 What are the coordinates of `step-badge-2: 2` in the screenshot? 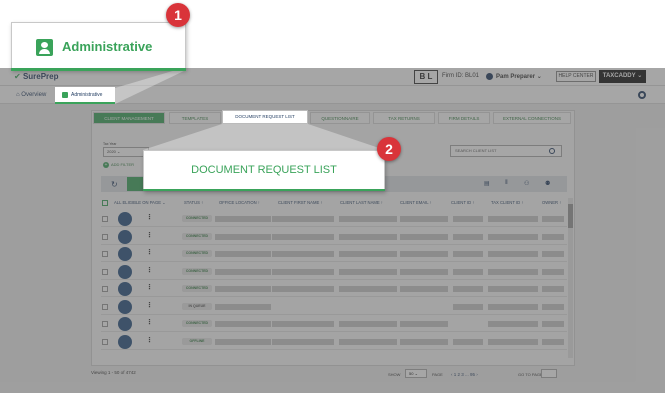 It's located at (389, 149).